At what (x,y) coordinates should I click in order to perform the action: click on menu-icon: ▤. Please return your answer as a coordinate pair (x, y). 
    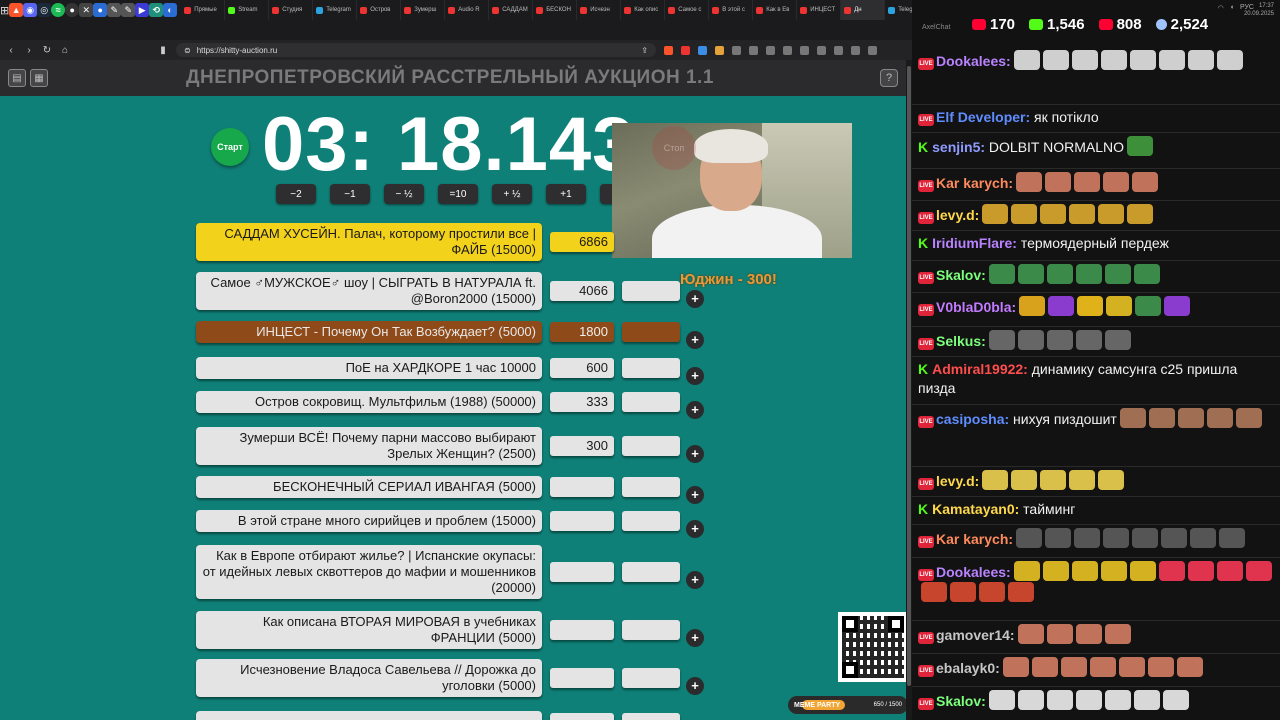
    Looking at the image, I should click on (17, 78).